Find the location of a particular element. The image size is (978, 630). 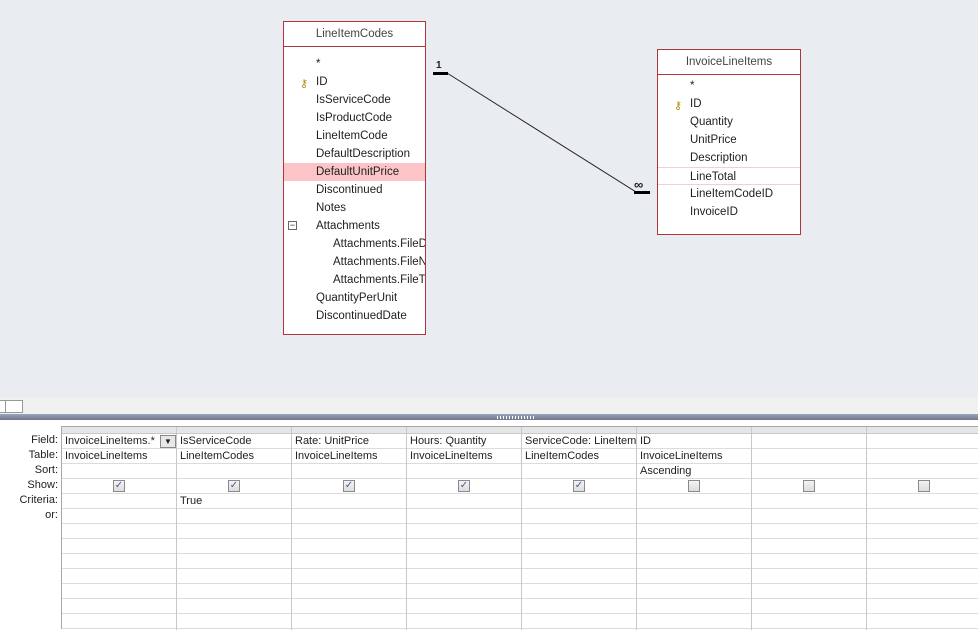

grid-column is located at coordinates (922, 528).